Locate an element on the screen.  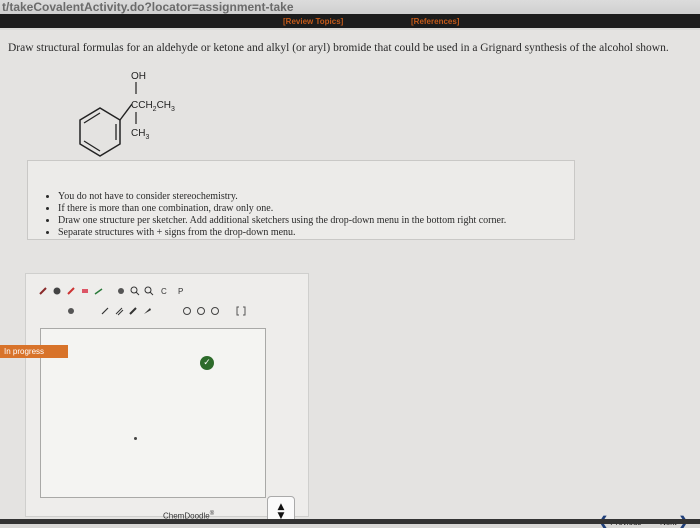
double-bond-icon is located at coordinates (119, 311).